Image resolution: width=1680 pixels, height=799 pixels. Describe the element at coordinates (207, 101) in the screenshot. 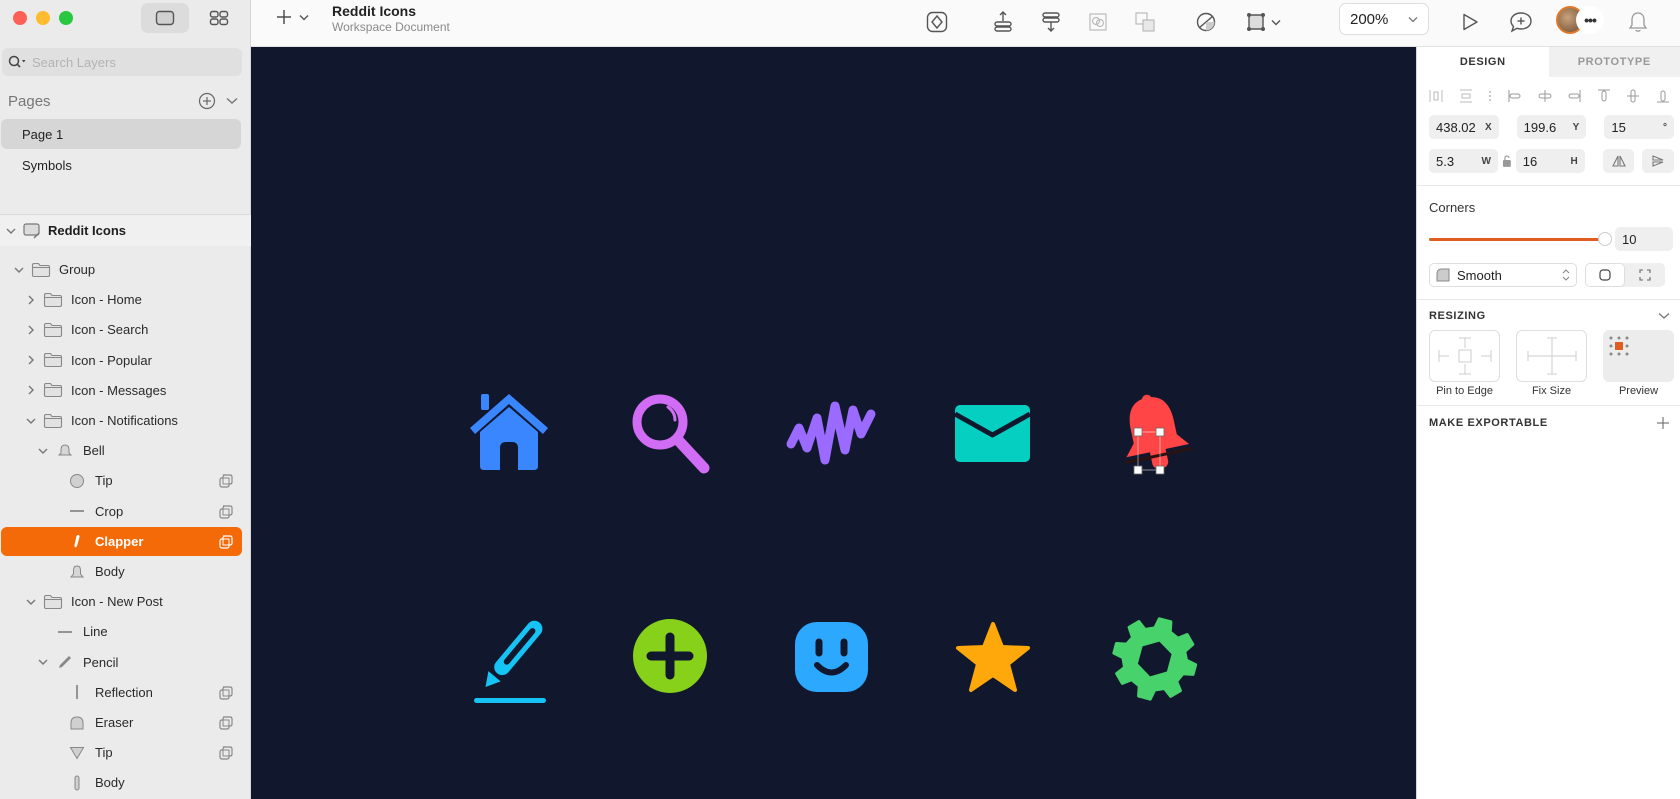

I see `add-page-icon` at that location.